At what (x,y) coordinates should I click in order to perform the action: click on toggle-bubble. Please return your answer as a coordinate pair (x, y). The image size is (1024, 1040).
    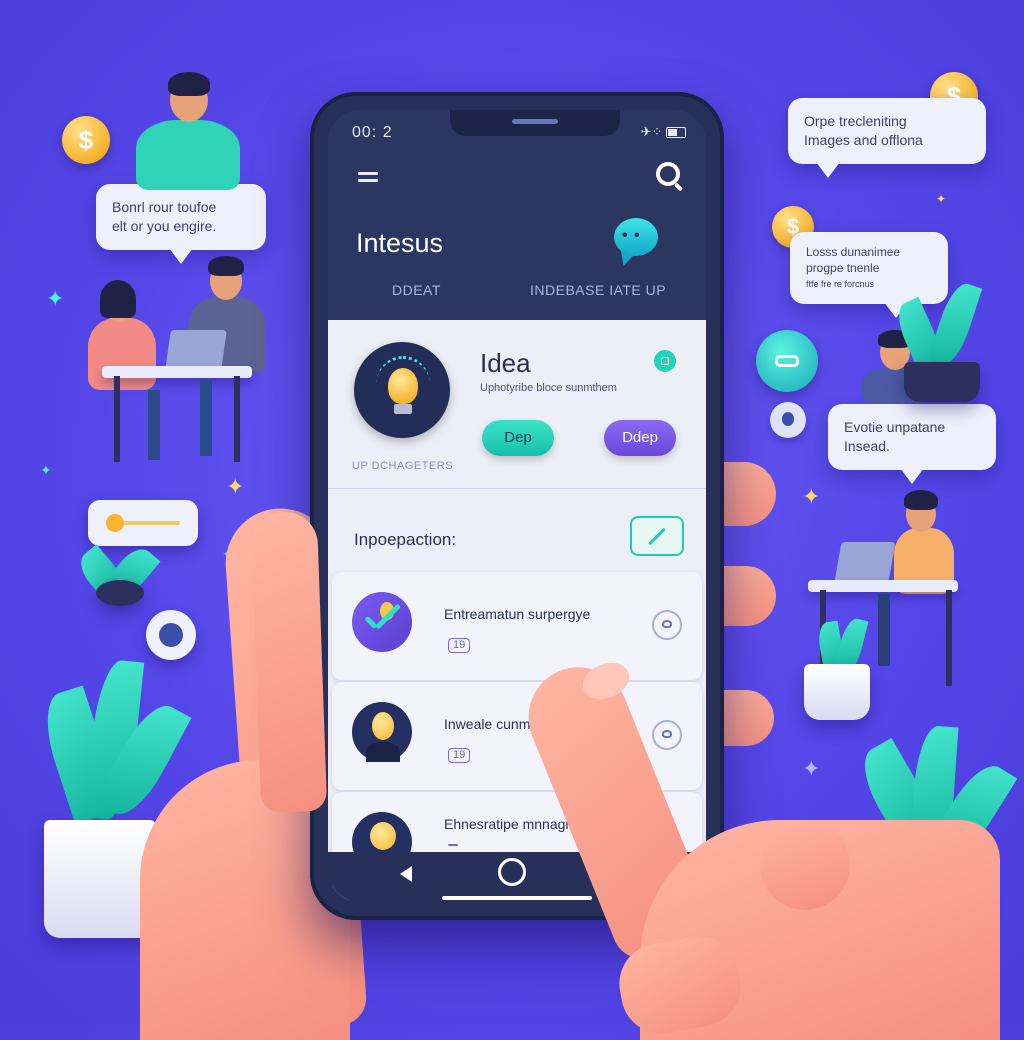
    Looking at the image, I should click on (143, 523).